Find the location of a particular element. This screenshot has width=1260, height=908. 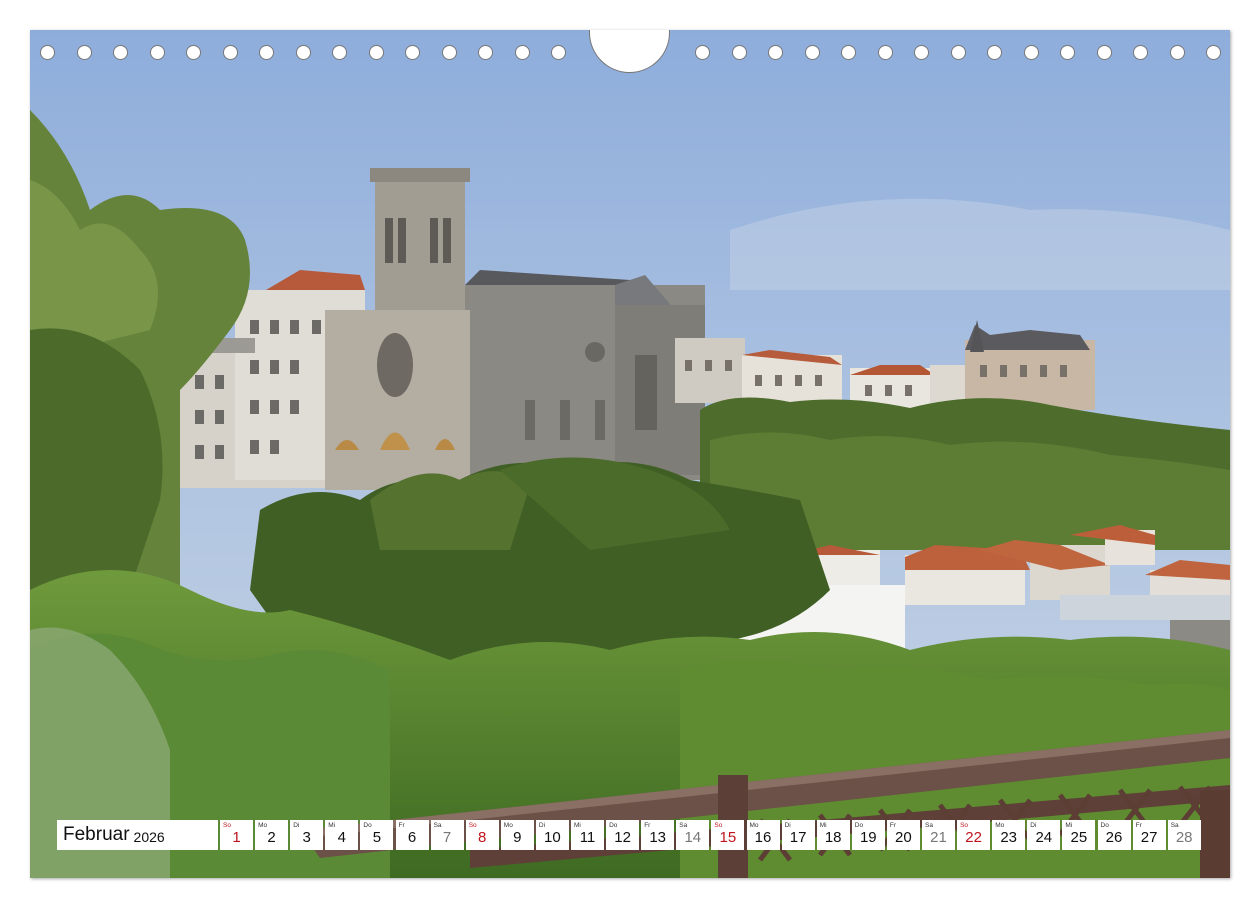

day-cell: Sa 14 is located at coordinates (693, 835).